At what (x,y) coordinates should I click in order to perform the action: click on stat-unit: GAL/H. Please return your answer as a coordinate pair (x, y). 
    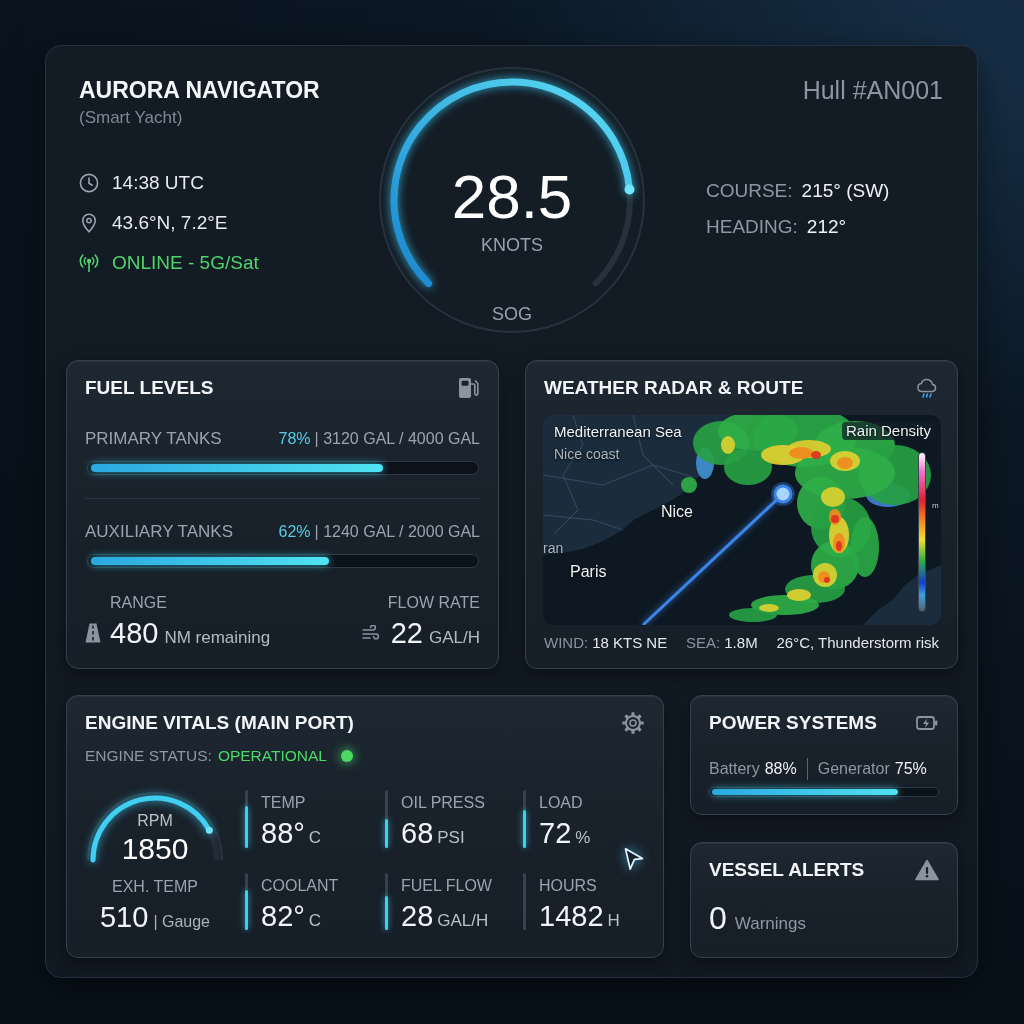
    Looking at the image, I should click on (454, 638).